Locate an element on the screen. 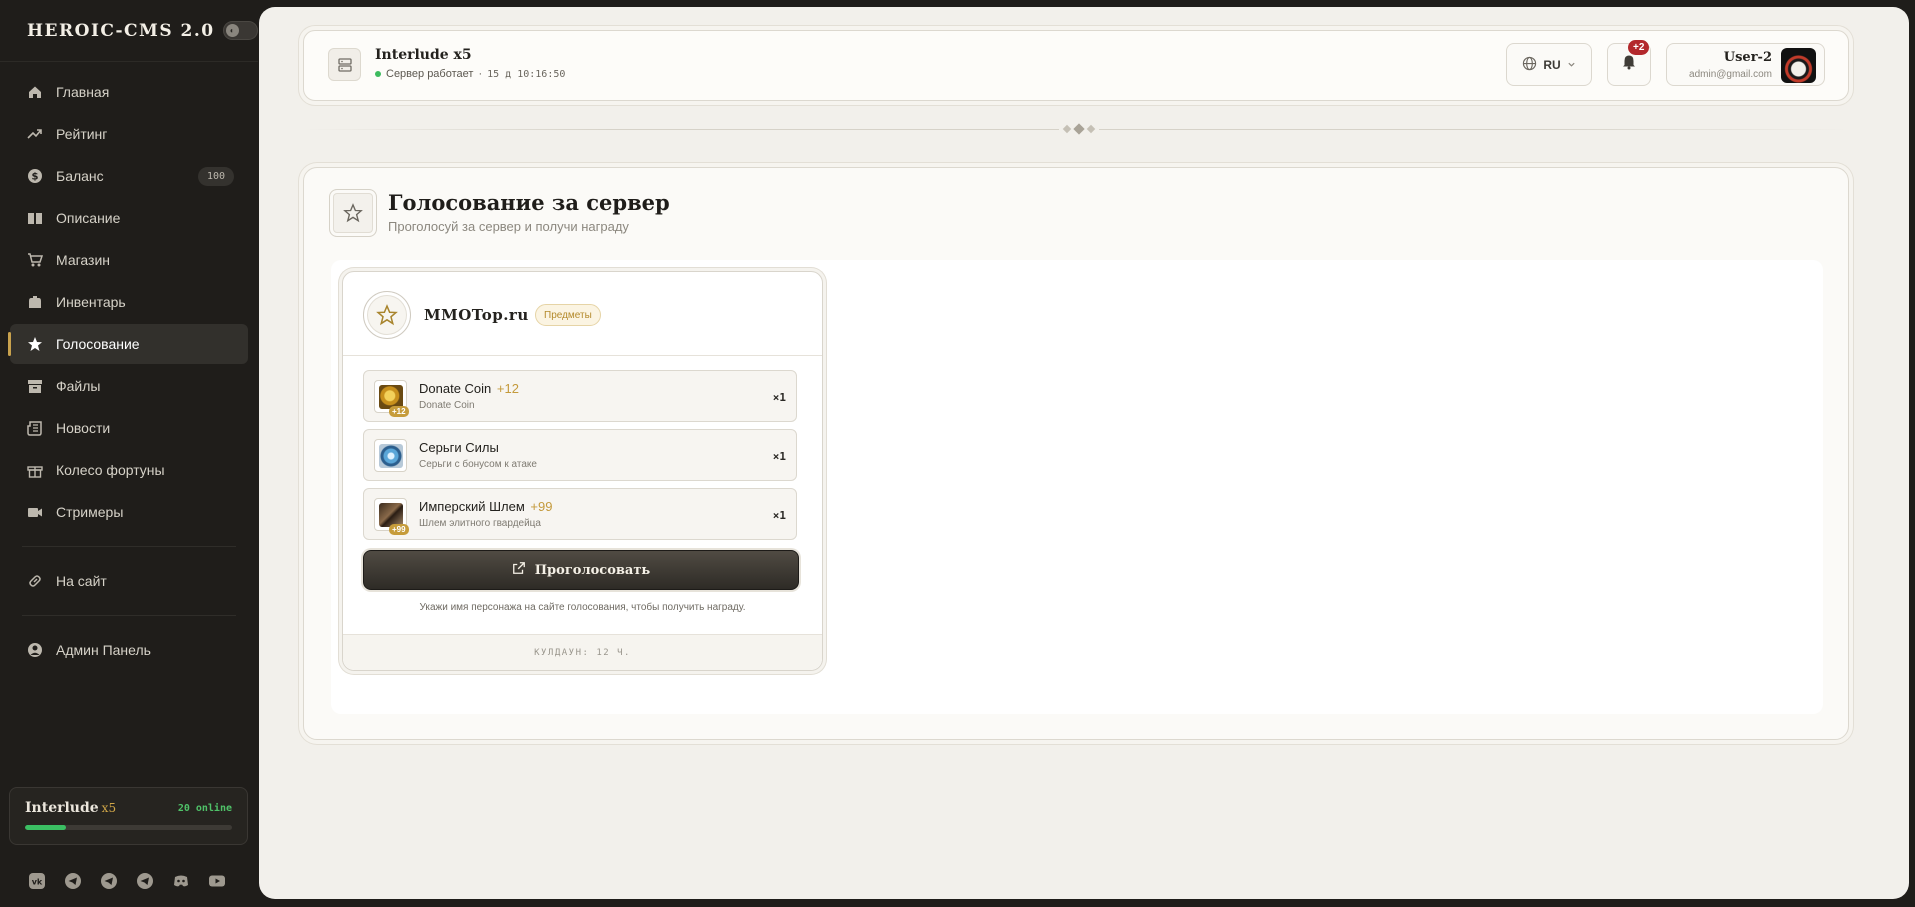 The image size is (1915, 907). server-name-text: Interlude is located at coordinates (62, 808).